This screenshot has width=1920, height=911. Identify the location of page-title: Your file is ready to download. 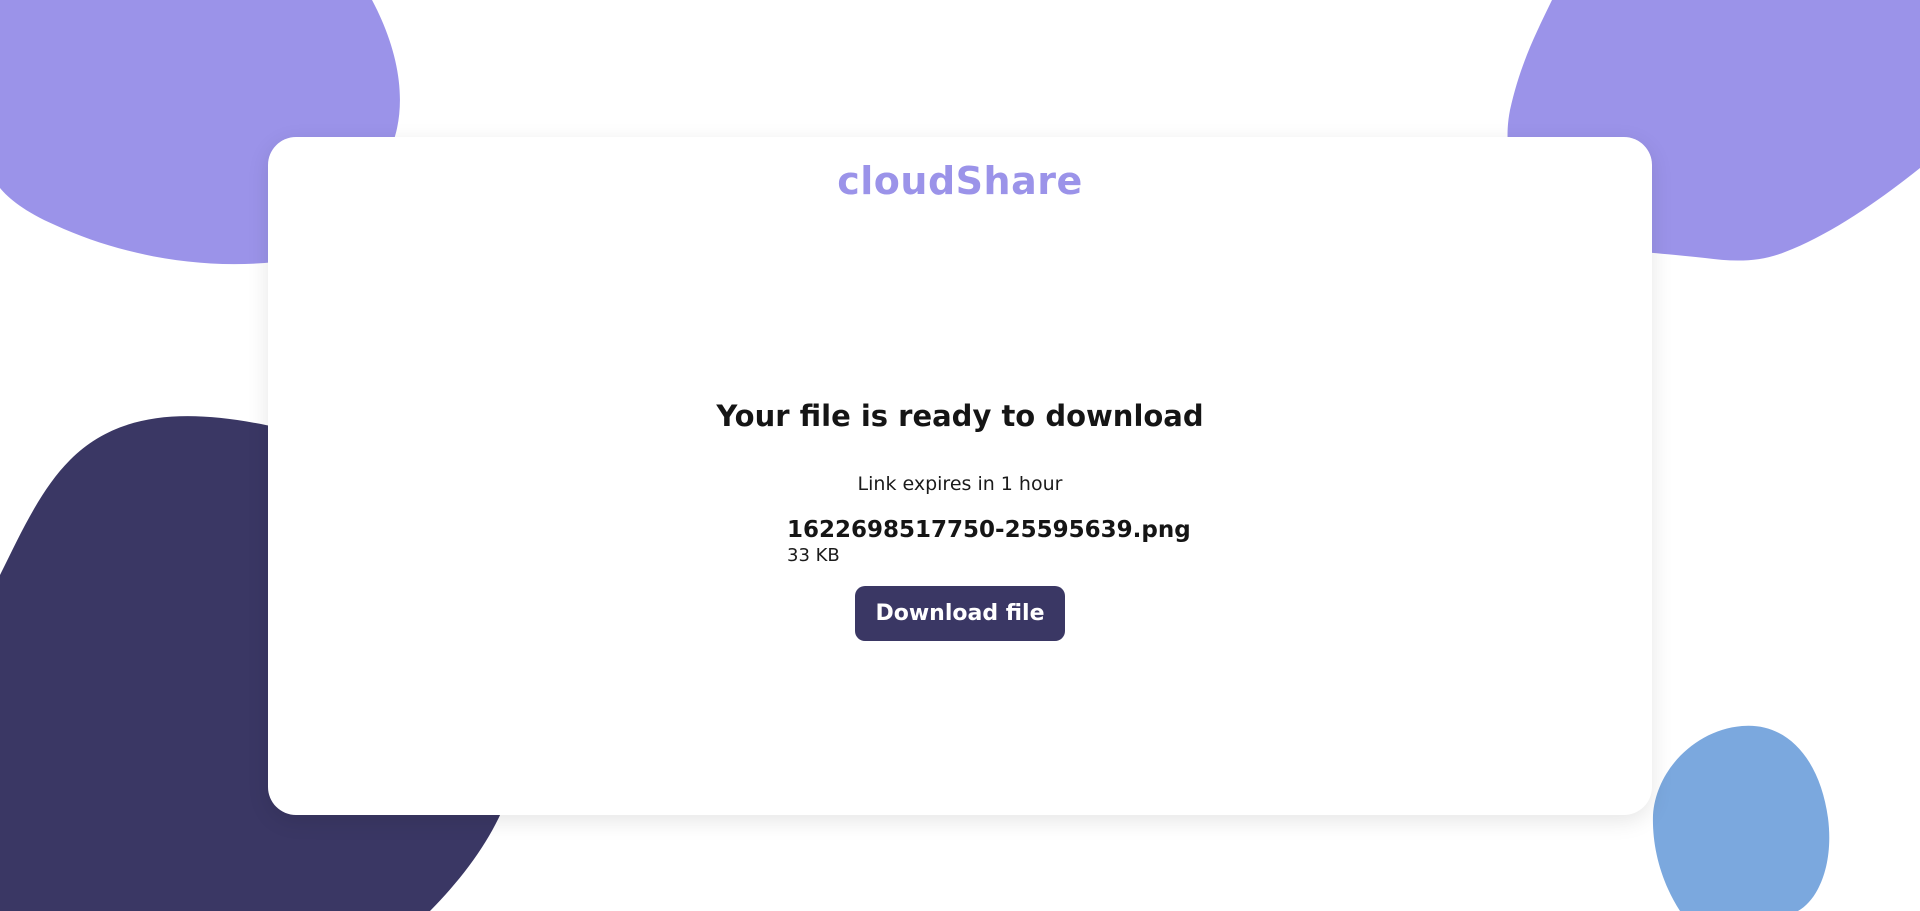
(960, 416).